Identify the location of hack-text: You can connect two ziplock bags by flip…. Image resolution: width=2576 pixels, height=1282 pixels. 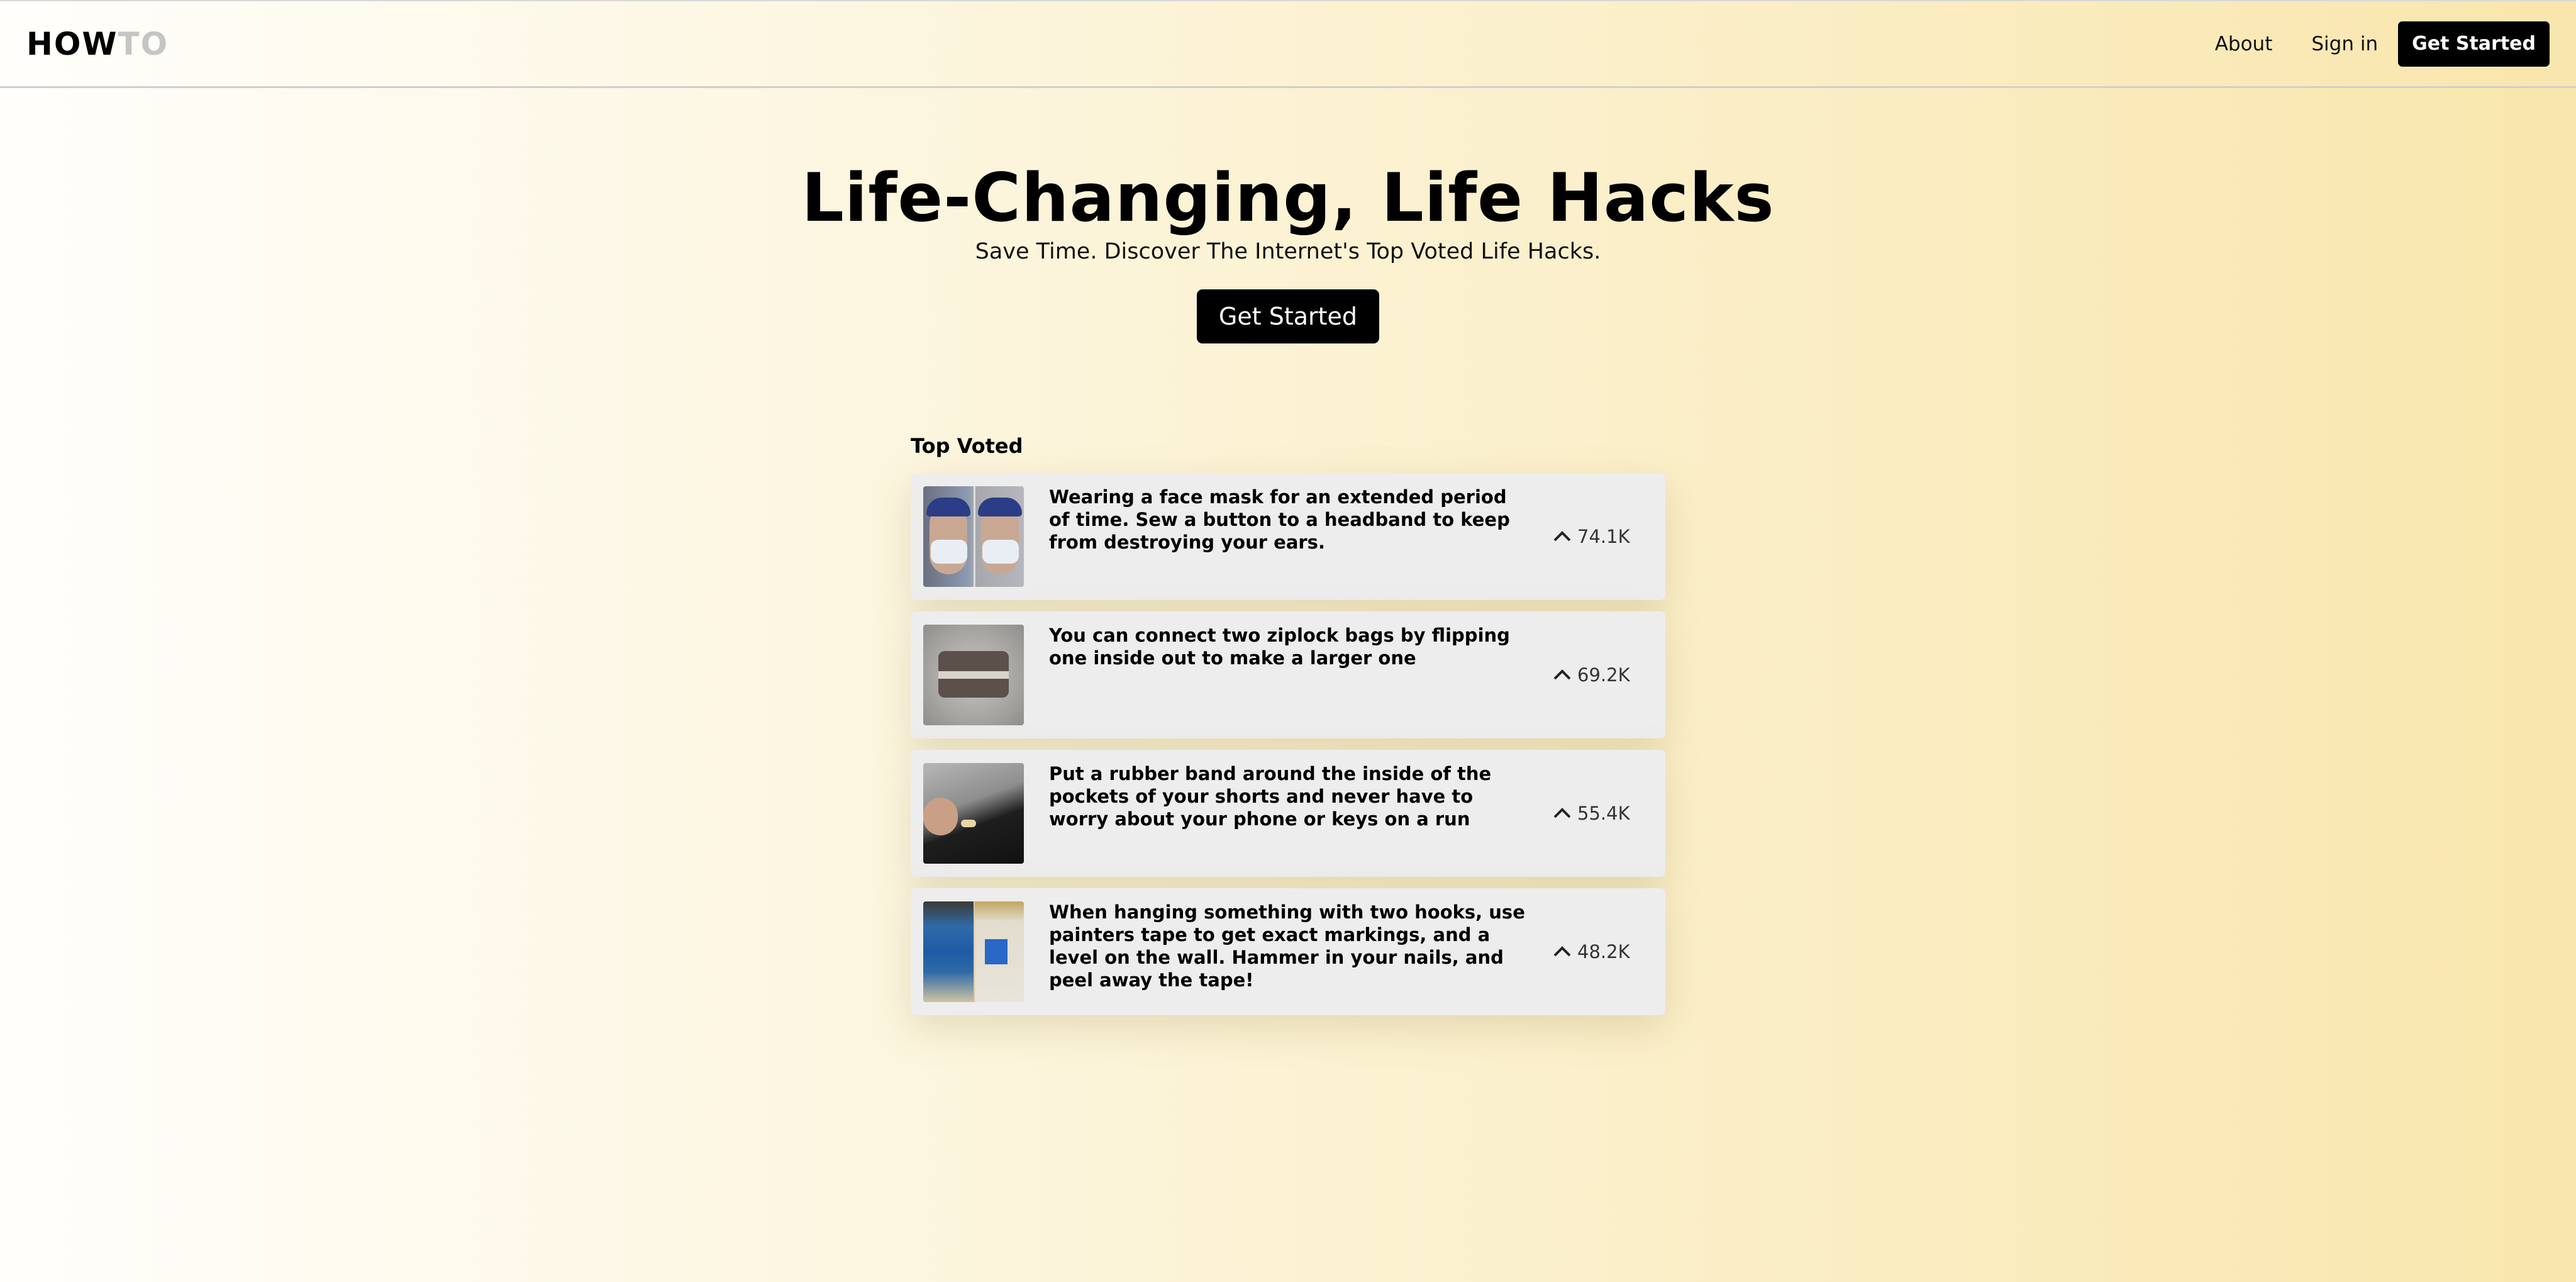
(1279, 647).